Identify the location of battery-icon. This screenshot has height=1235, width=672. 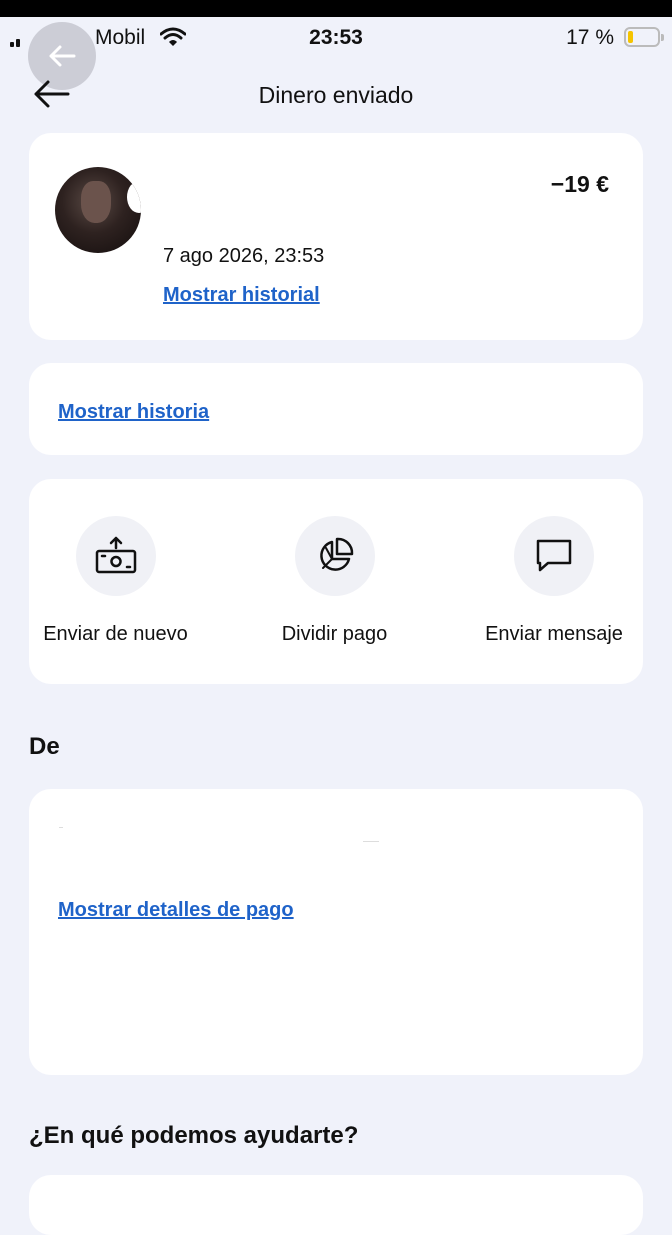
(644, 37).